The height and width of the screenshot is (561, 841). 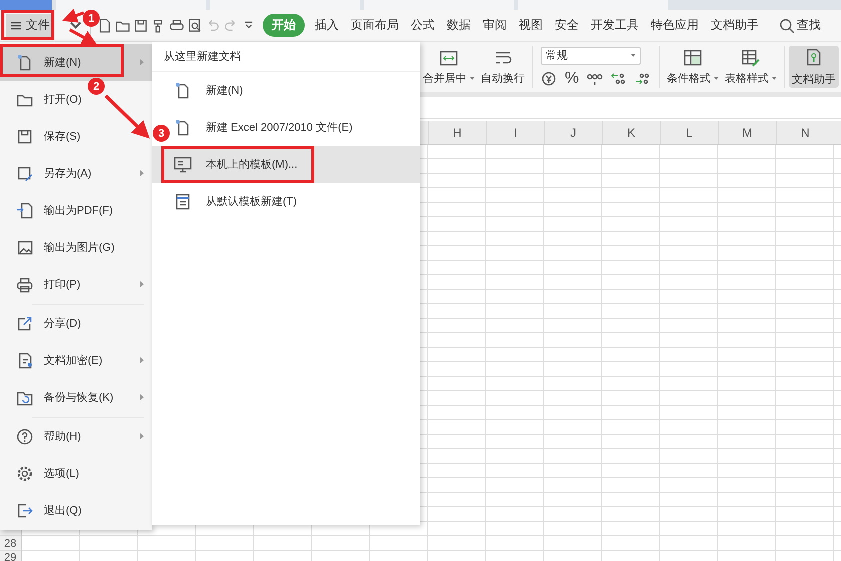 What do you see at coordinates (202, 57) in the screenshot?
I see `submenu-title: 从这里新建文档` at bounding box center [202, 57].